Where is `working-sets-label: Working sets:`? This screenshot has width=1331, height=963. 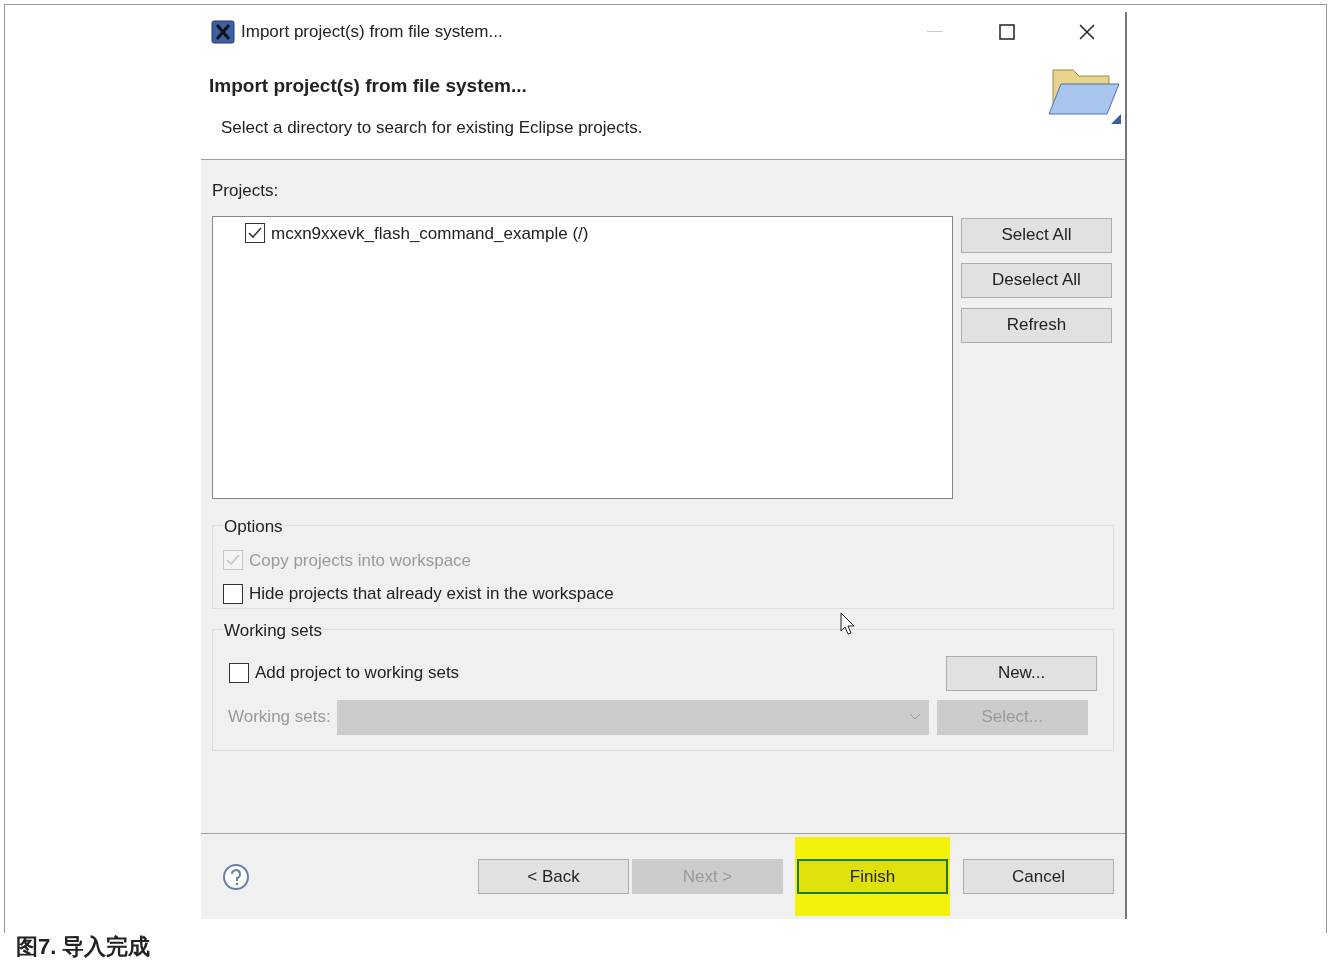 working-sets-label: Working sets: is located at coordinates (279, 717).